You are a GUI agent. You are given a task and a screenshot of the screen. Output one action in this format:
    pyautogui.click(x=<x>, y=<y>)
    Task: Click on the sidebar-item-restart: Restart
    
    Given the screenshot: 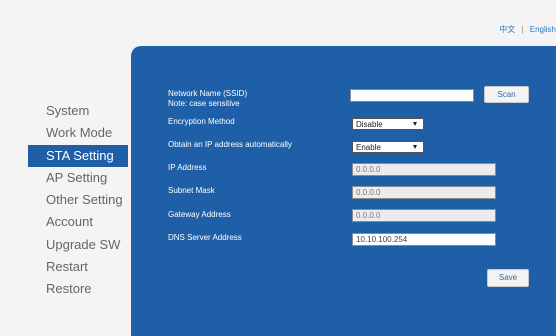 What is the action you would take?
    pyautogui.click(x=78, y=267)
    